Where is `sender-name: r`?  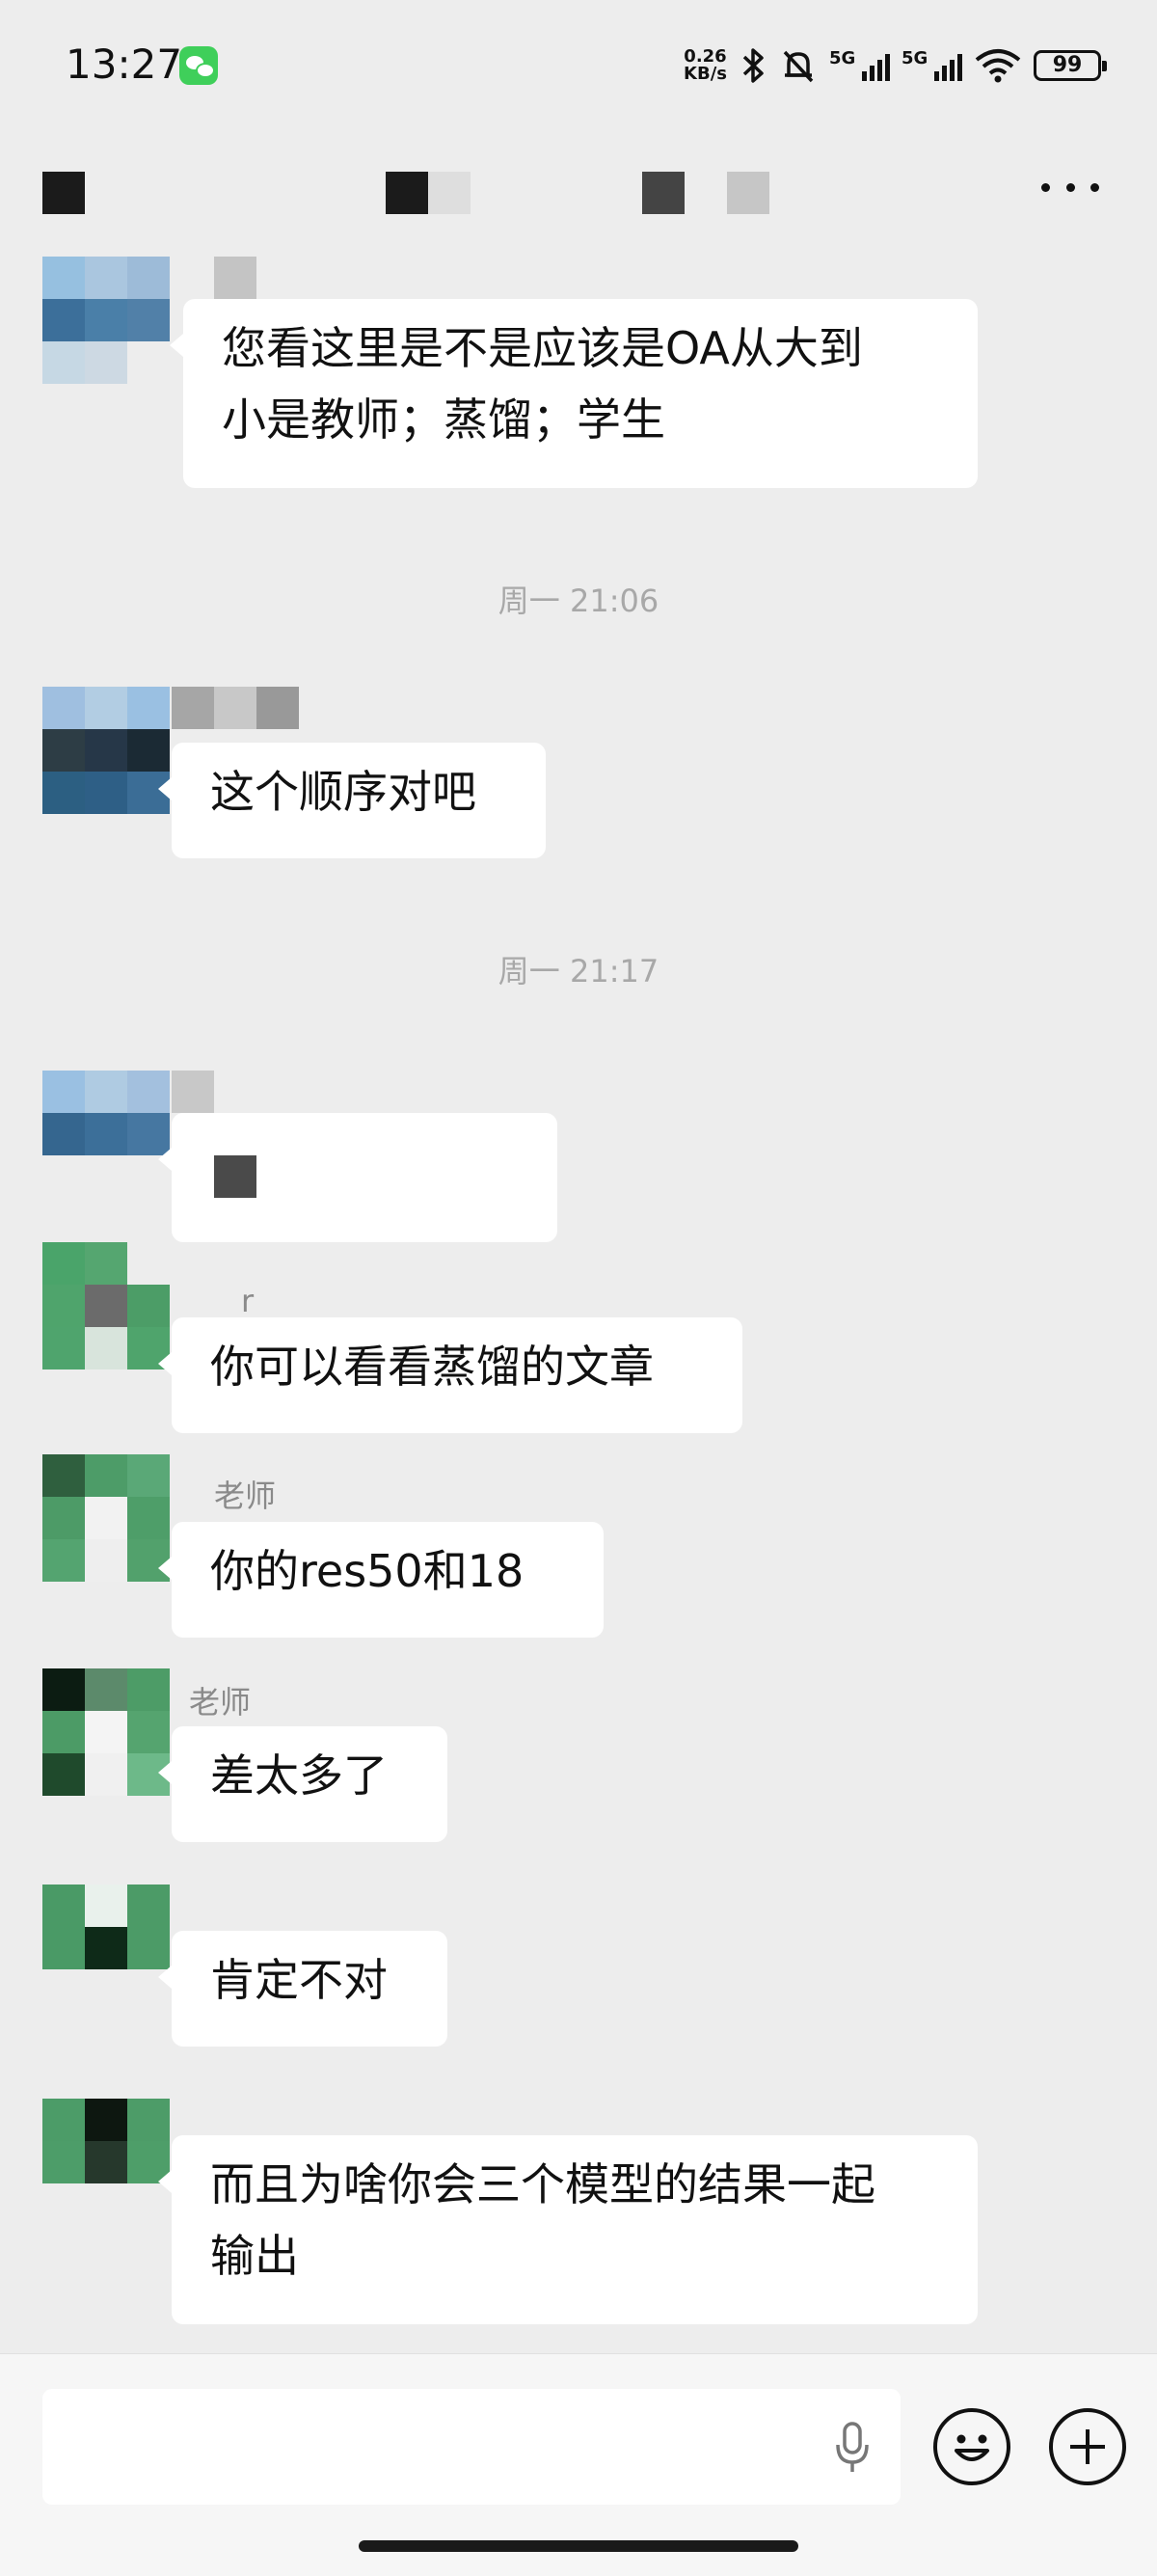 sender-name: r is located at coordinates (248, 1301).